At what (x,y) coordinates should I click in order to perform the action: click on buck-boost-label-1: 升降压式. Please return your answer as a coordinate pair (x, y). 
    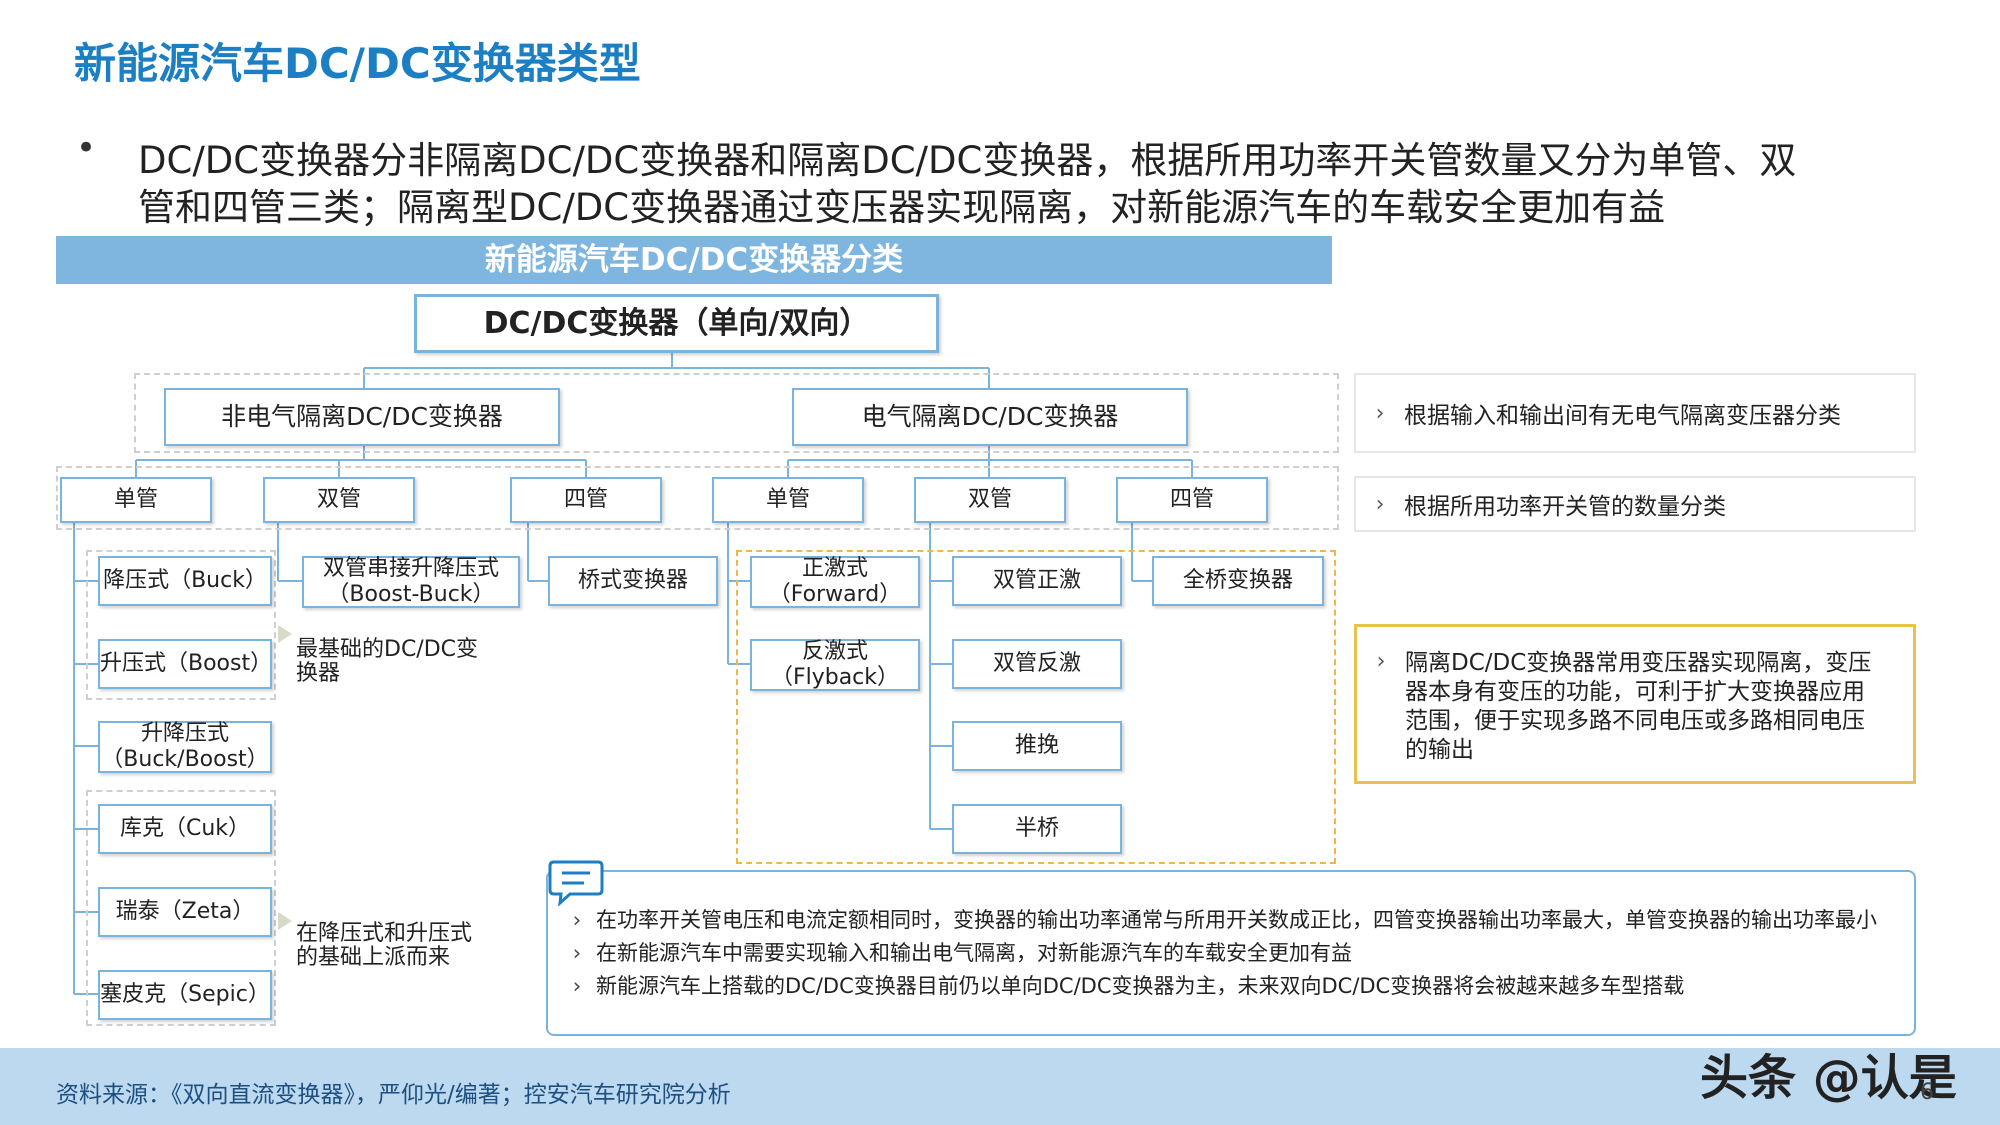
    Looking at the image, I should click on (184, 733).